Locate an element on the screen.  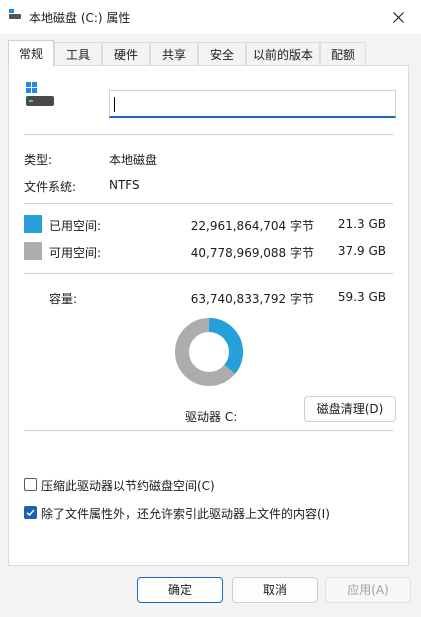
apply-button: 应用(A) is located at coordinates (368, 590).